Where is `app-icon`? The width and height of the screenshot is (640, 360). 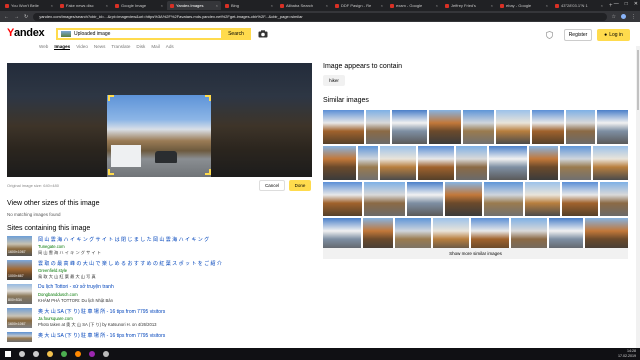 app-icon is located at coordinates (92, 354).